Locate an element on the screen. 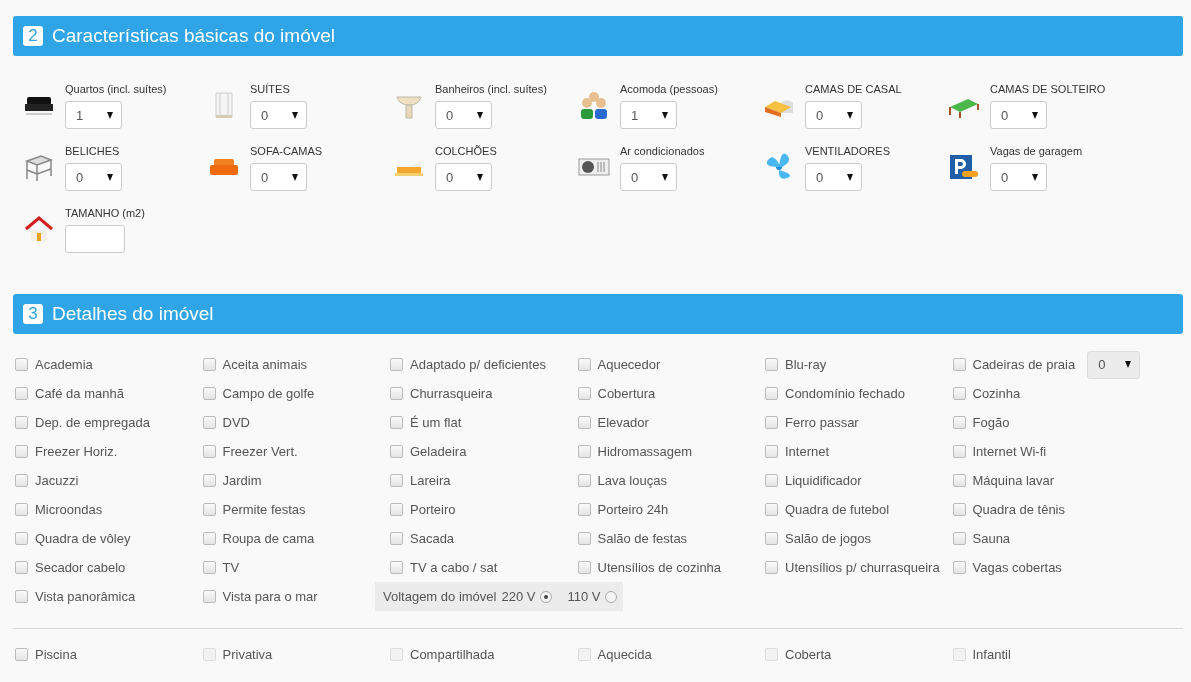 The image size is (1191, 682). checkbox-label: Porteiro is located at coordinates (433, 509).